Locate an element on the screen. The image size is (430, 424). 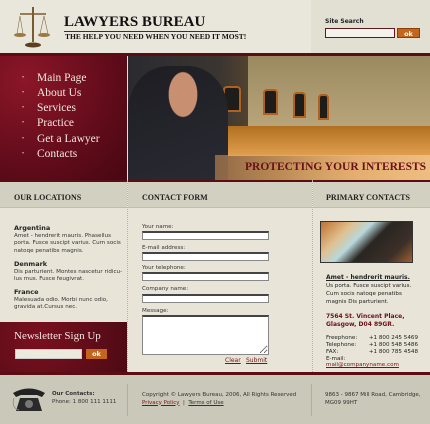
telephone-row: Telephone: +1 800 548 5486 is located at coordinates (372, 345).